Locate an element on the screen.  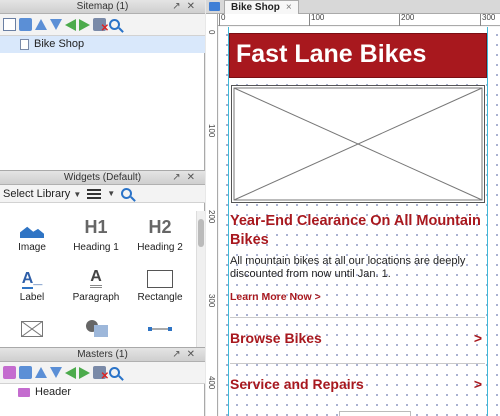
select-library-label: Select Library is located at coordinates (37, 193).